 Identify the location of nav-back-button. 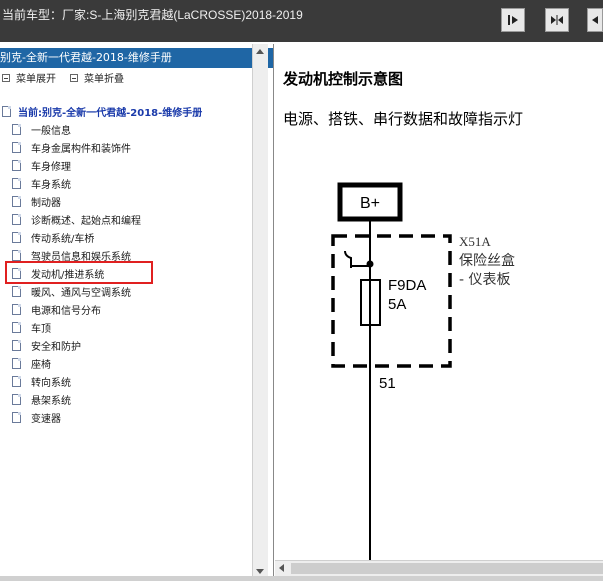
(595, 20).